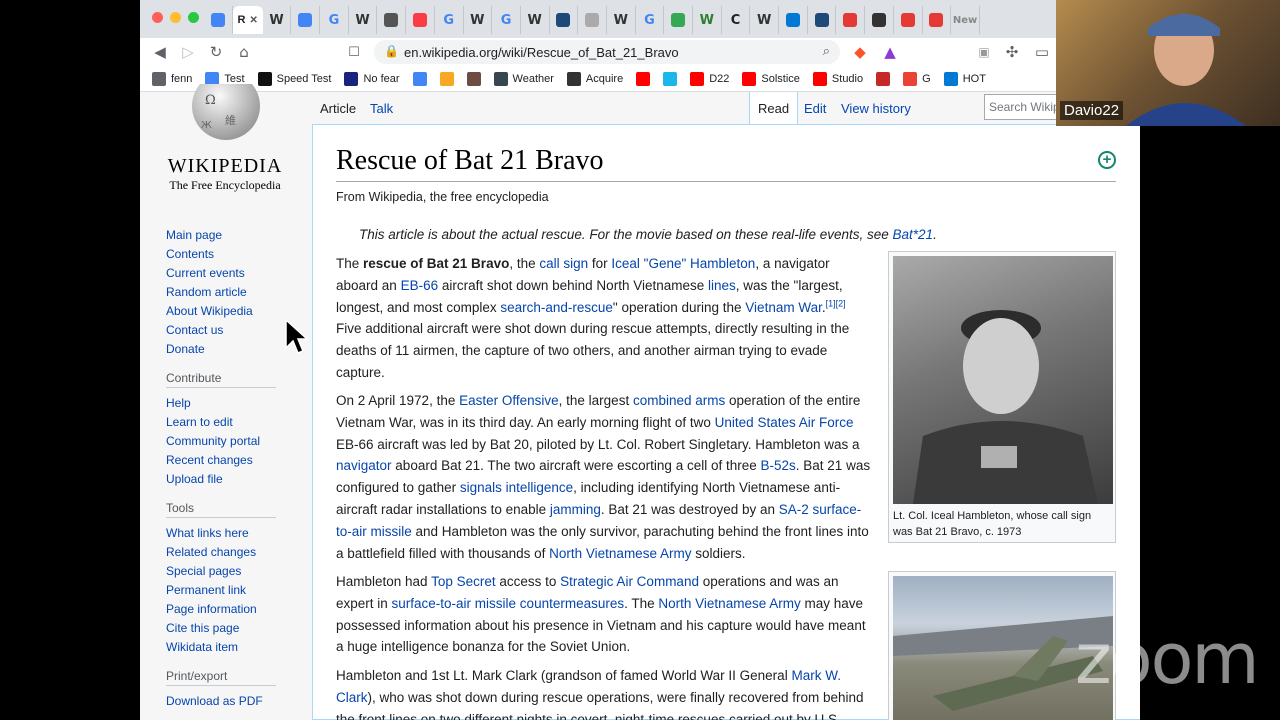 Image resolution: width=1280 pixels, height=720 pixels. What do you see at coordinates (594, 78) in the screenshot?
I see `bookmark-acquire: Acquire` at bounding box center [594, 78].